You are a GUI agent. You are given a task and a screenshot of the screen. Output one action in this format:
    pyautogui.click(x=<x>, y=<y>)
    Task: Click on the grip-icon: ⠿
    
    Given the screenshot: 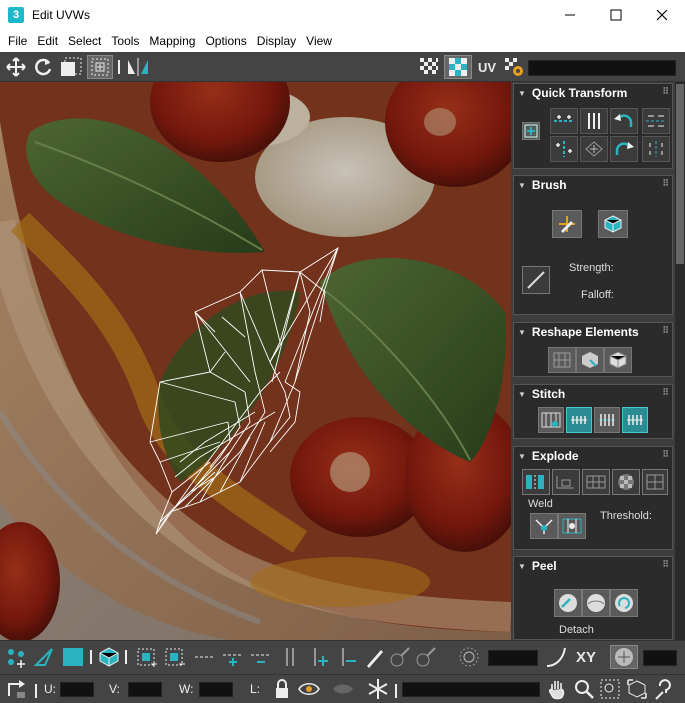 What is the action you would take?
    pyautogui.click(x=665, y=564)
    